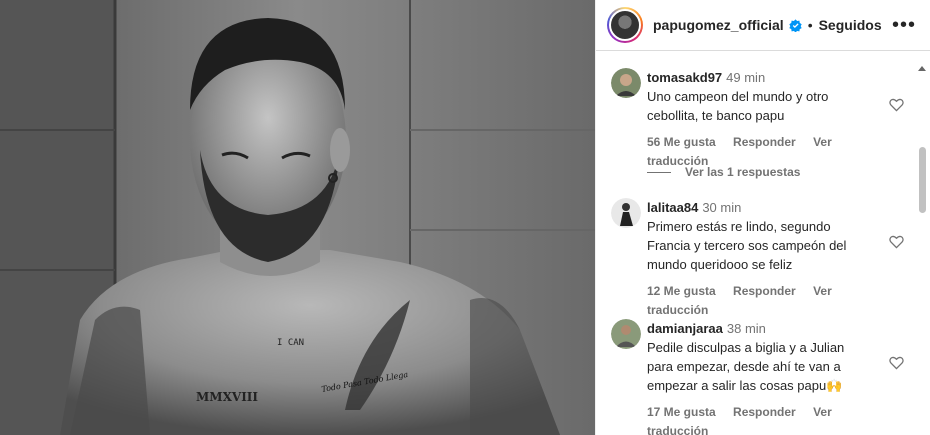 The width and height of the screenshot is (930, 435). Describe the element at coordinates (681, 291) in the screenshot. I see `comment-likes: 12 Me gusta` at that location.